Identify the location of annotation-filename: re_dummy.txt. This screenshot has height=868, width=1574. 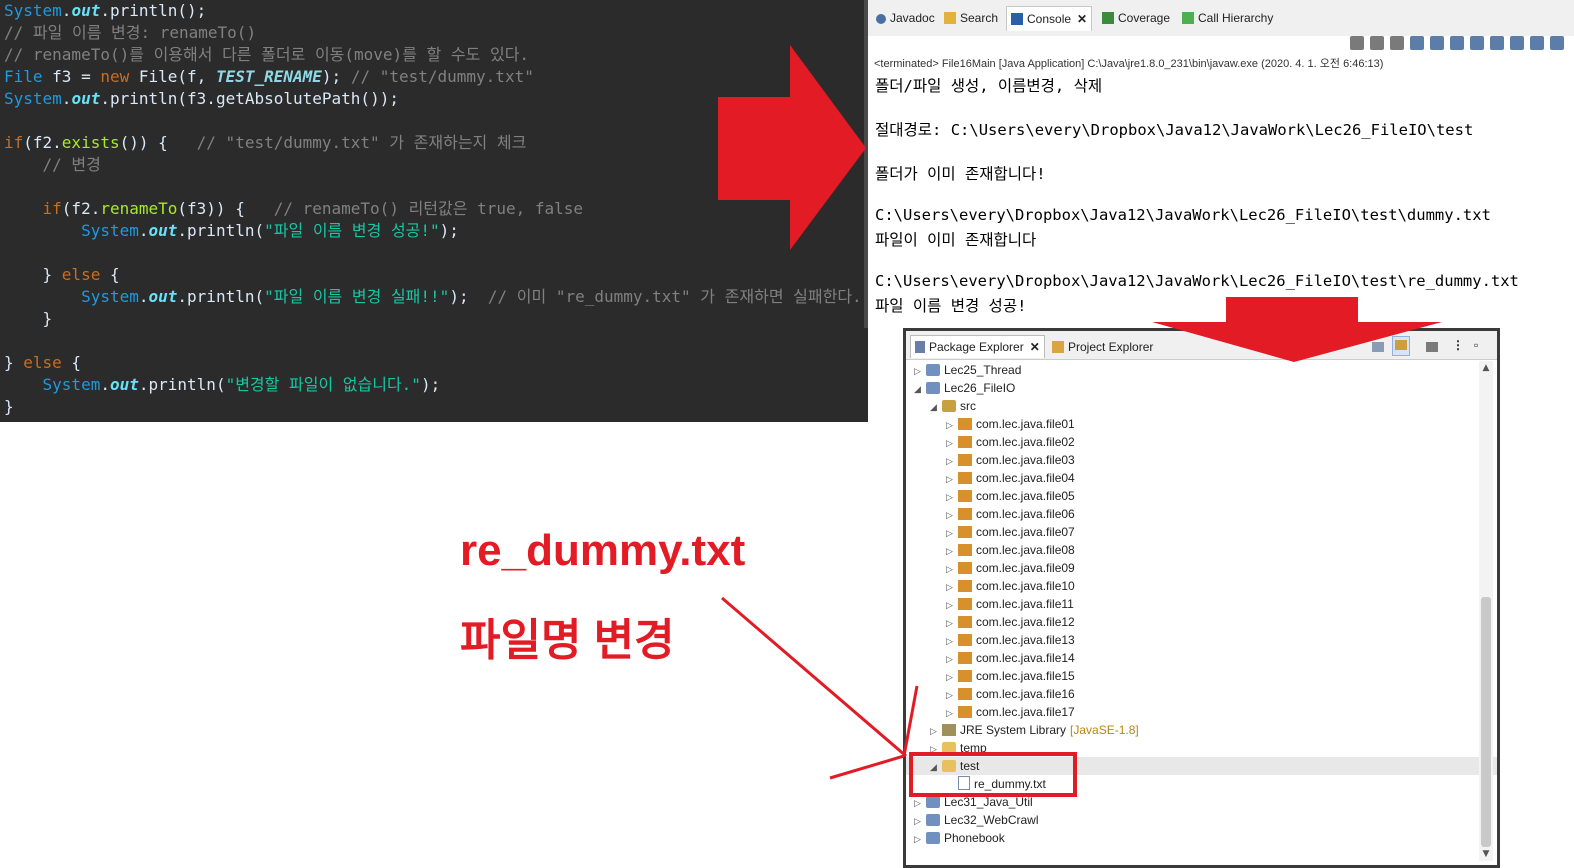
(603, 550).